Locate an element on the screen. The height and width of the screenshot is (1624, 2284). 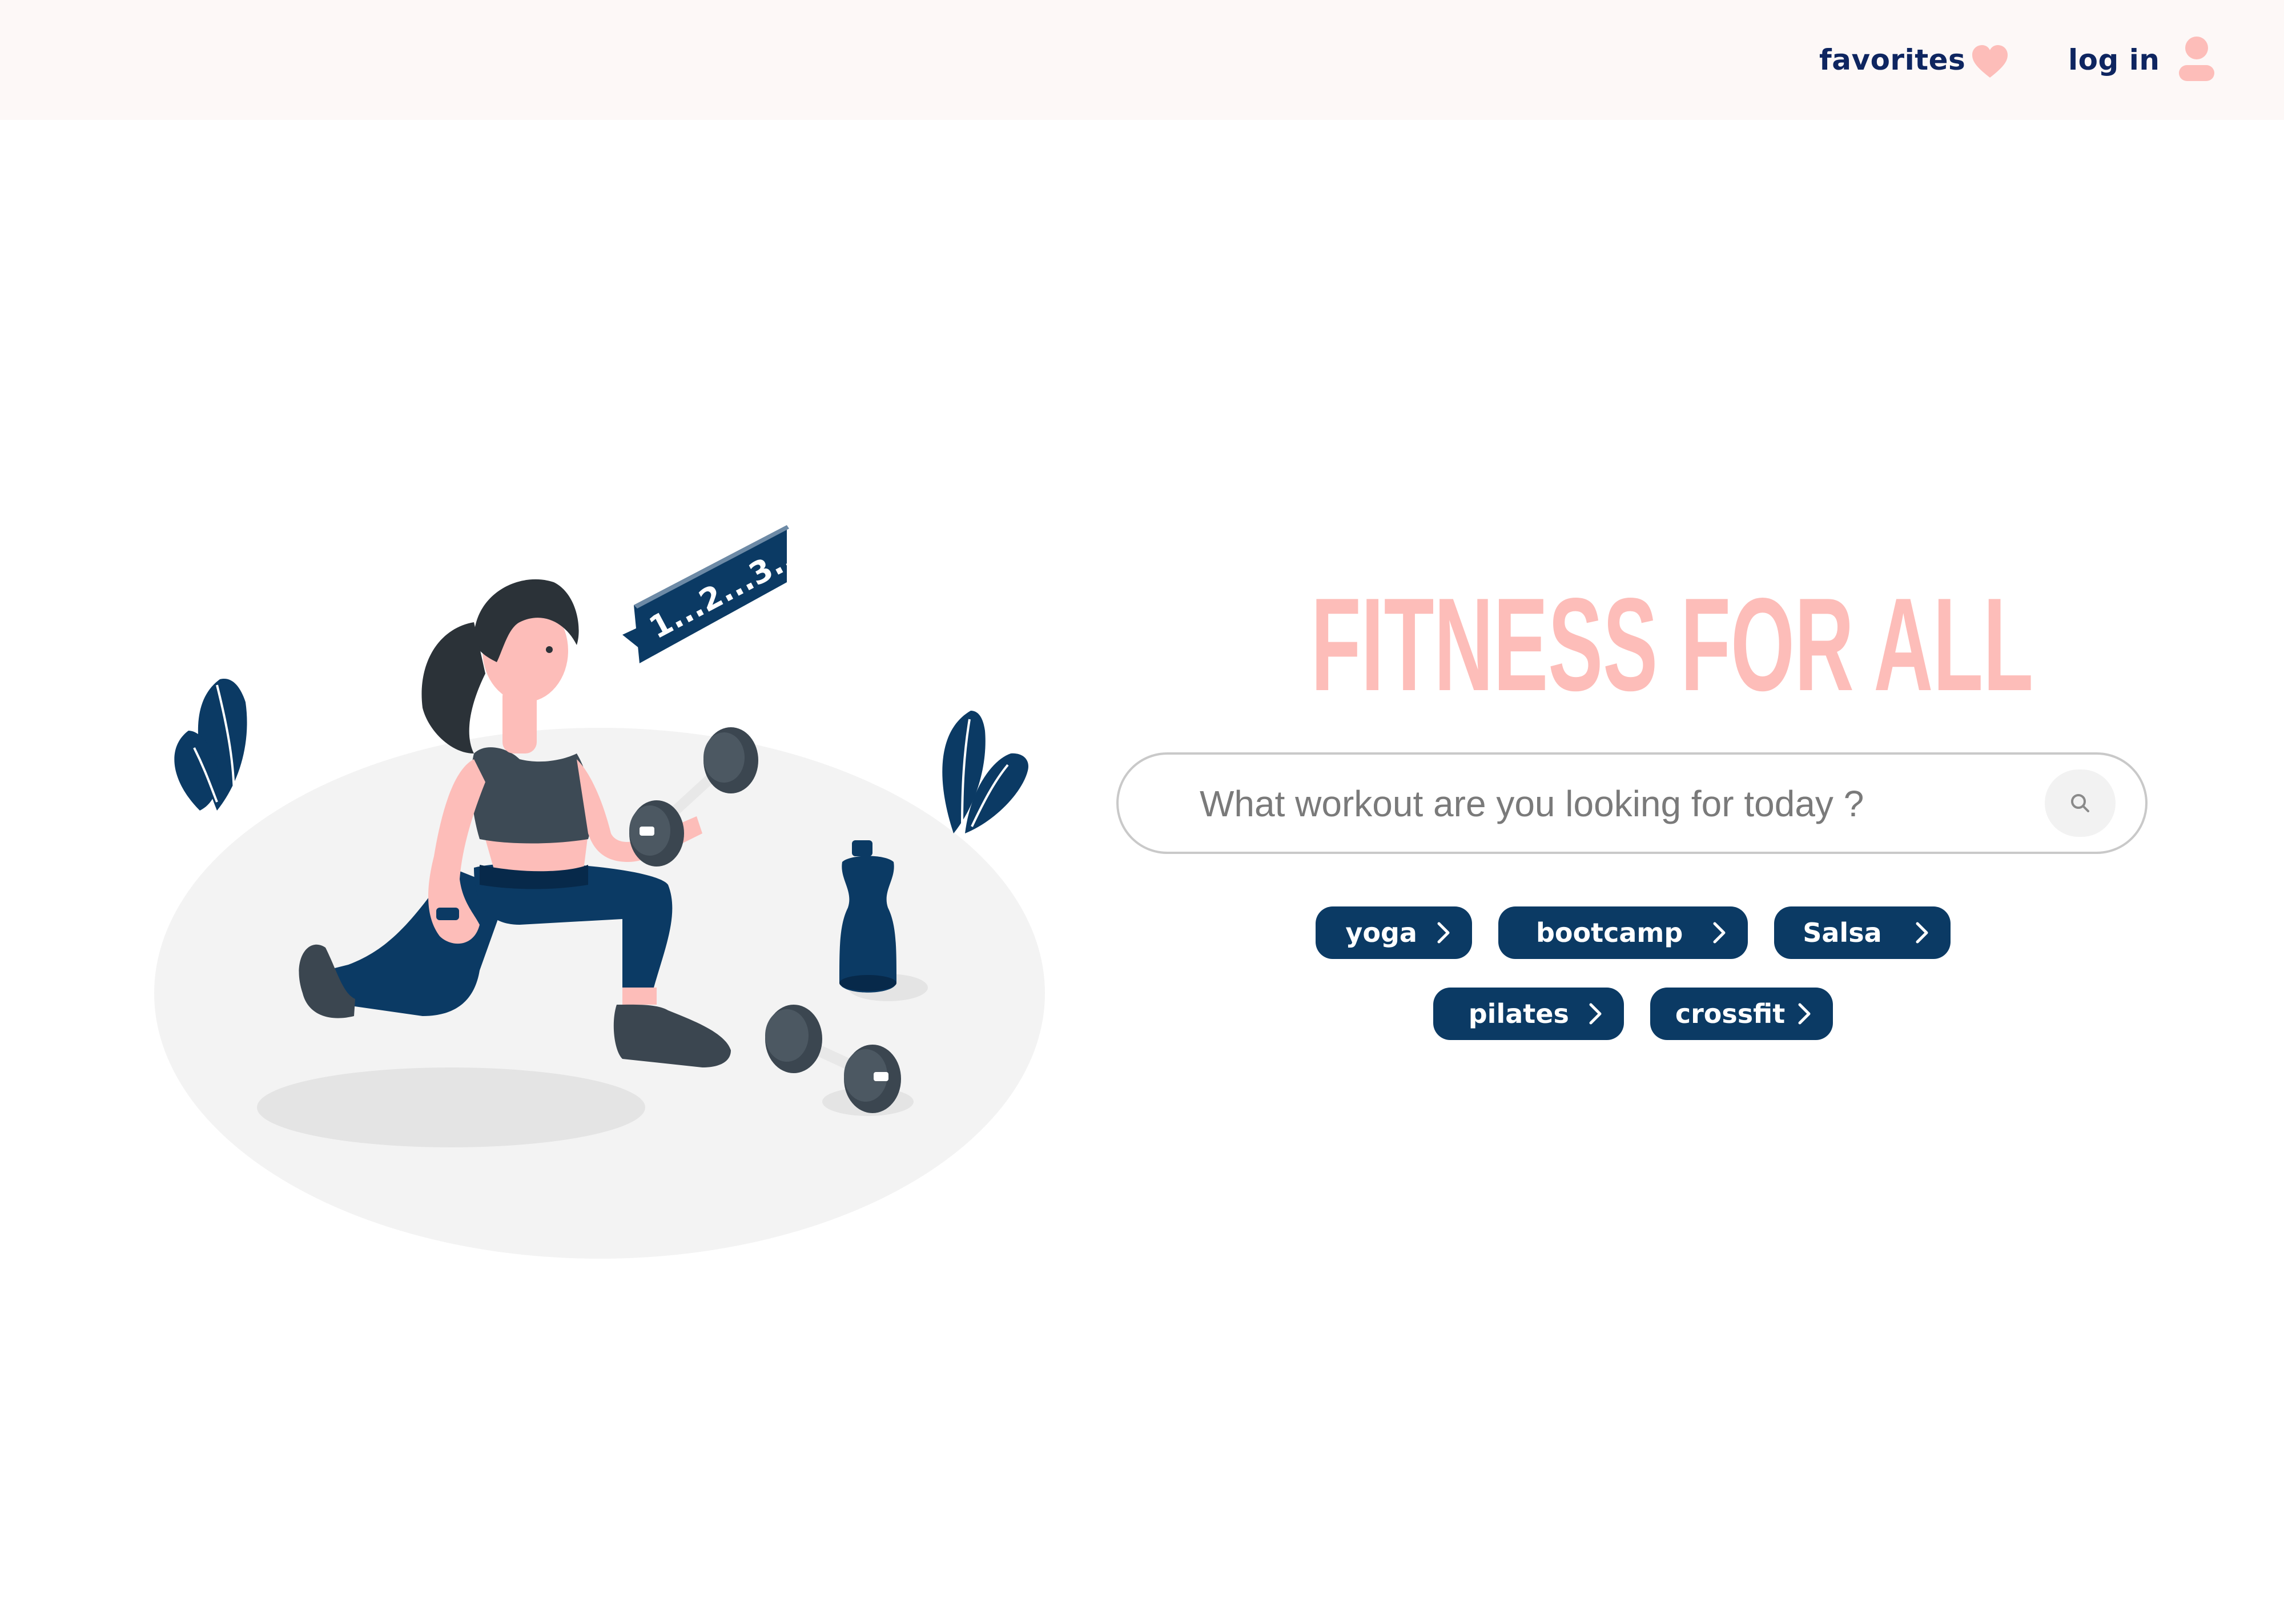
search-button is located at coordinates (2080, 803).